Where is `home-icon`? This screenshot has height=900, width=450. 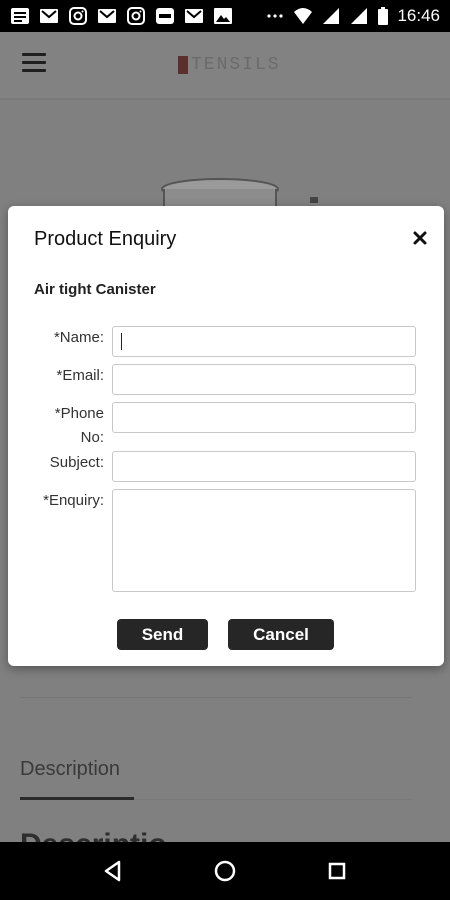 home-icon is located at coordinates (225, 871).